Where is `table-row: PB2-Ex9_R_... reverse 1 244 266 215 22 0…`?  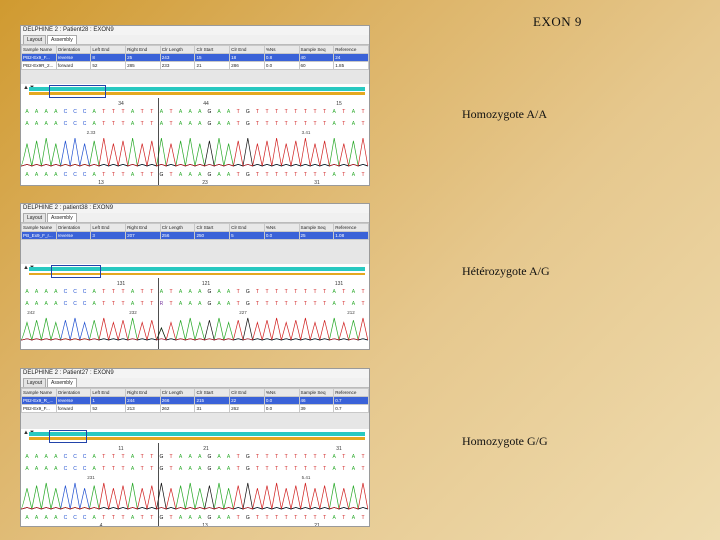
table-row: PB2-Ex9_R_... reverse 1 244 266 215 22 0… is located at coordinates (195, 400).